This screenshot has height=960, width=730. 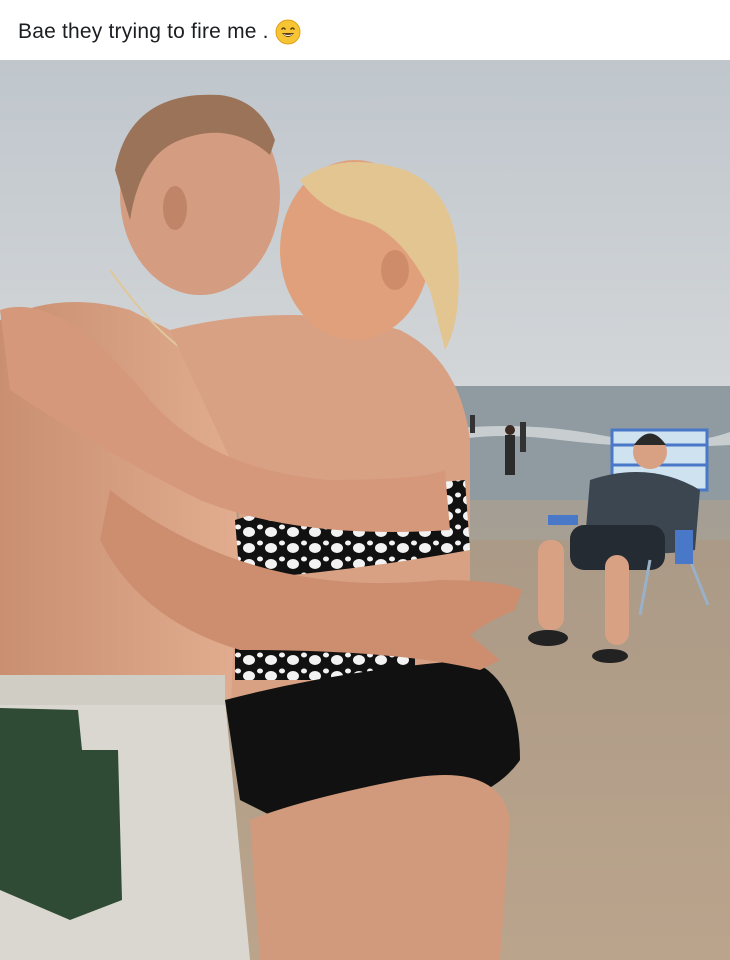 I want to click on post-caption: Bae they trying to fire me ., so click(x=159, y=32).